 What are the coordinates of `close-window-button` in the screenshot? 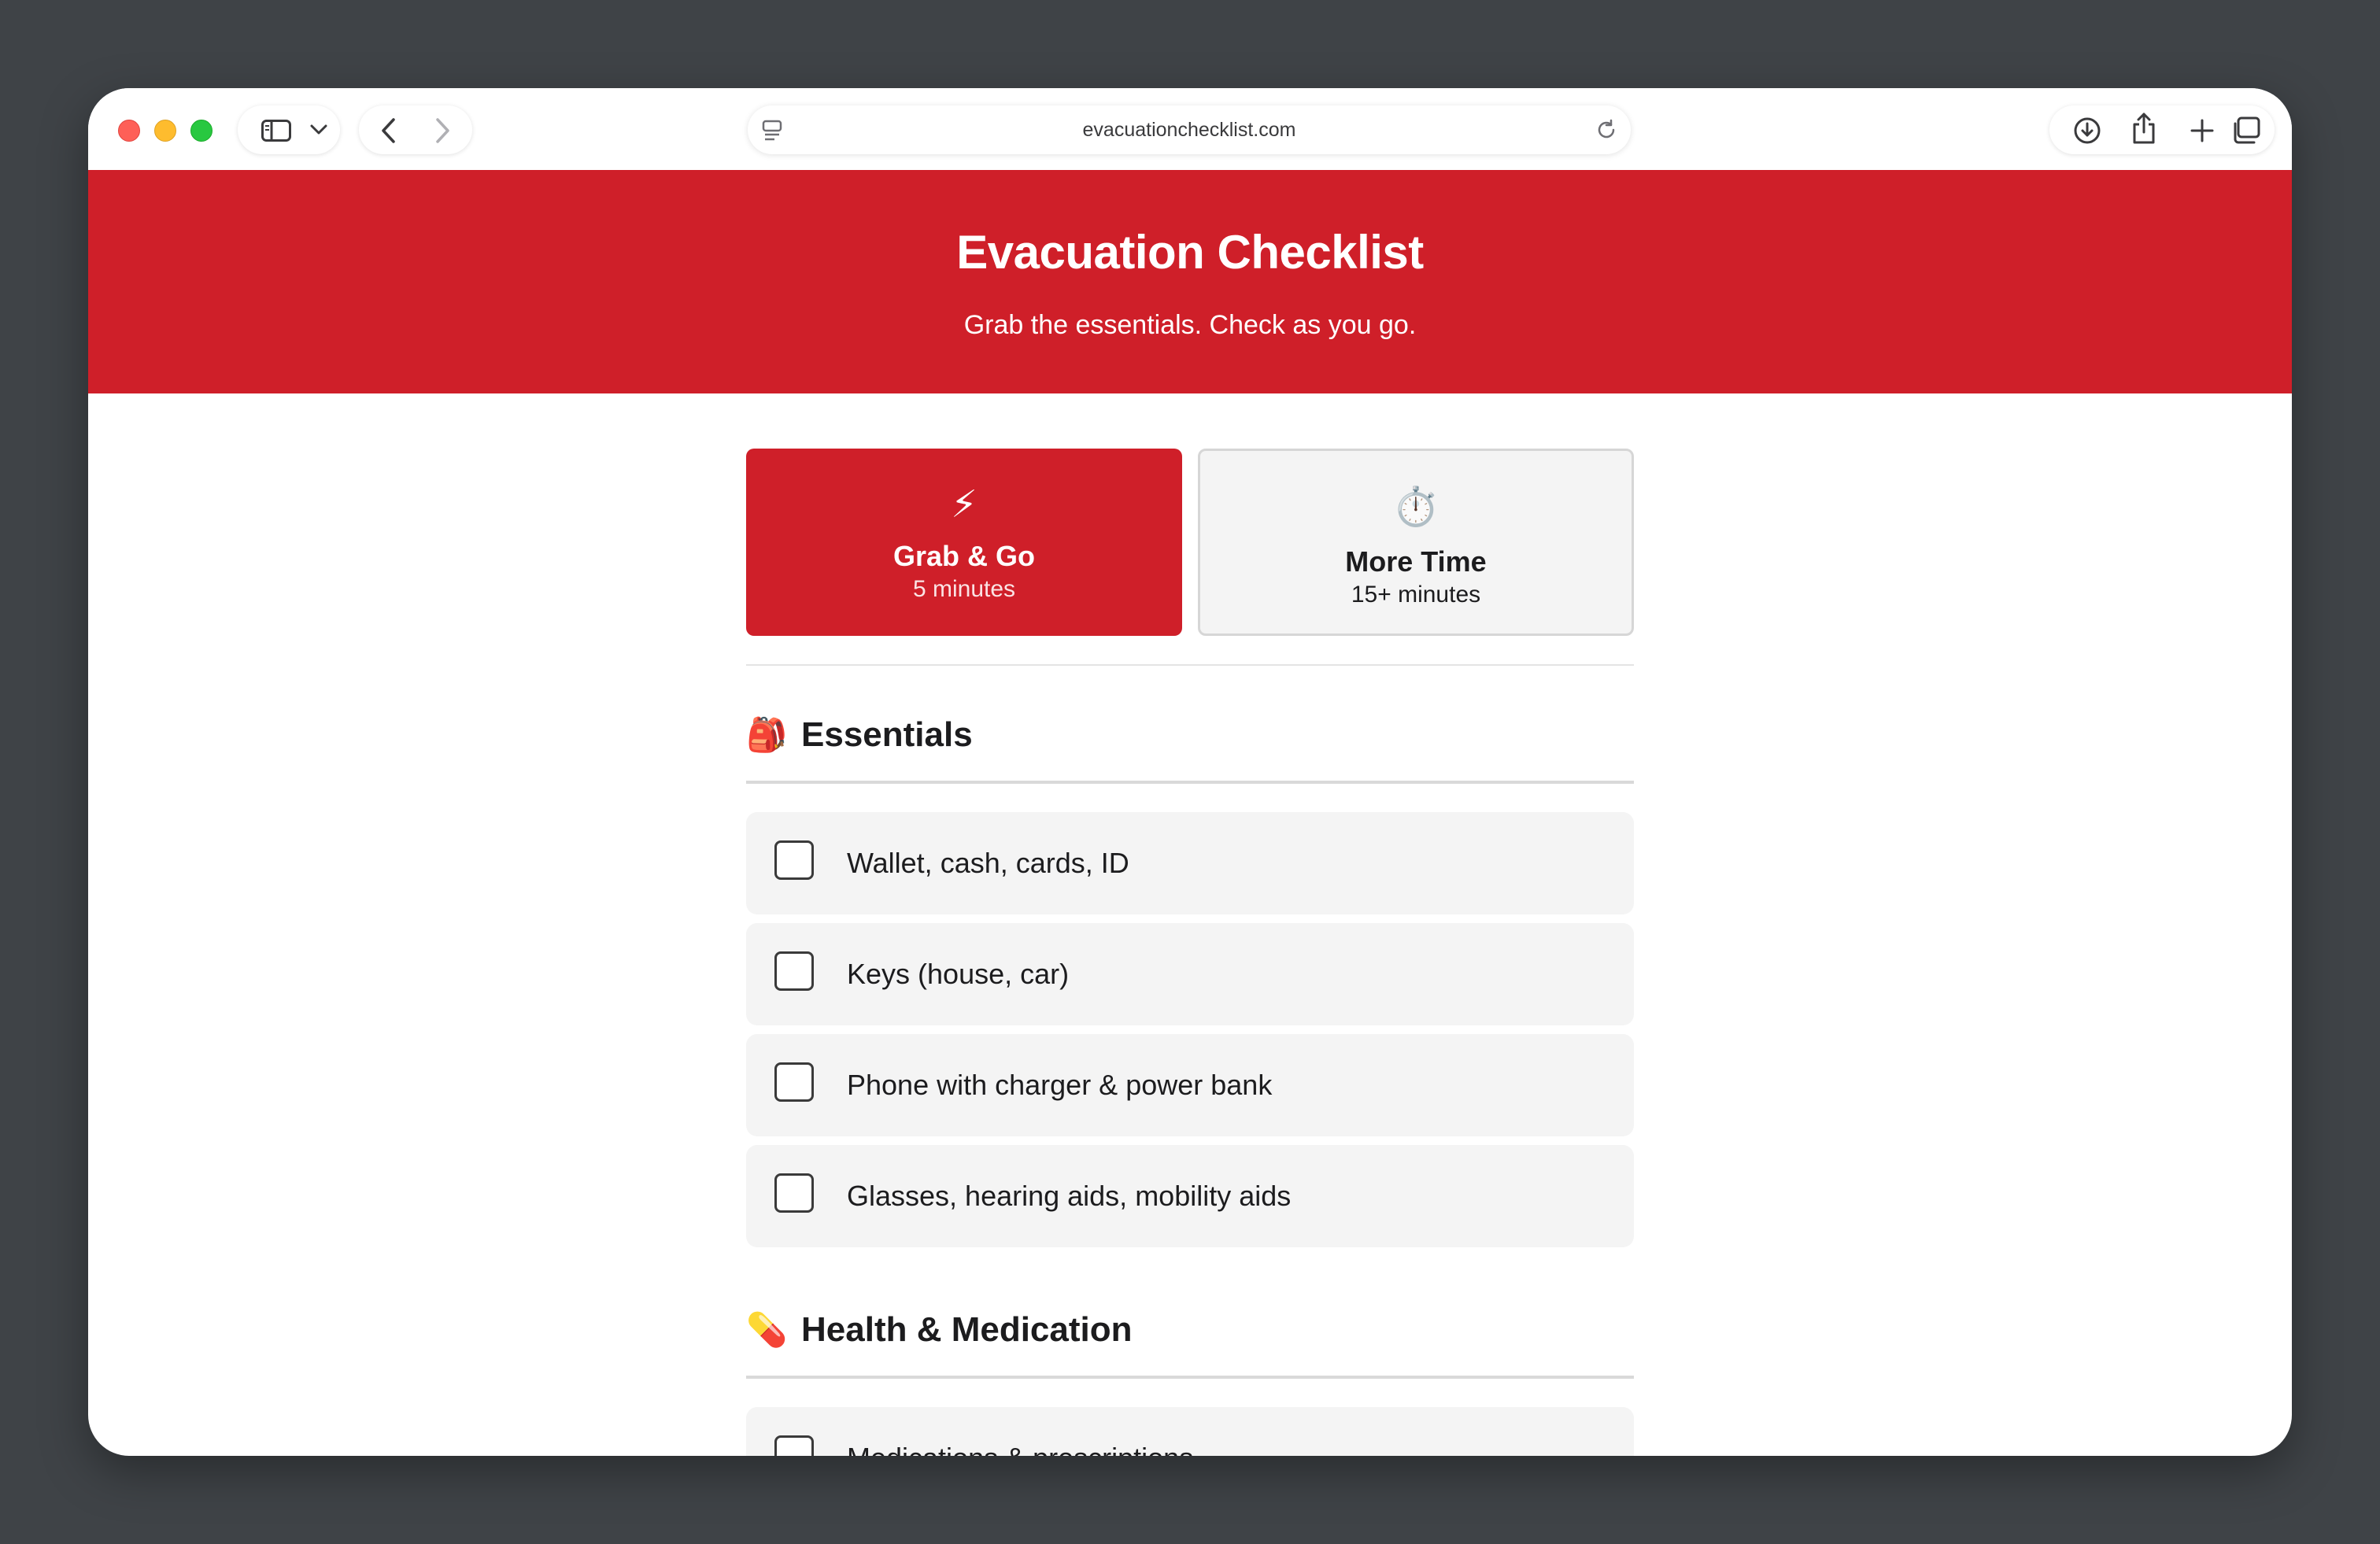 It's located at (129, 131).